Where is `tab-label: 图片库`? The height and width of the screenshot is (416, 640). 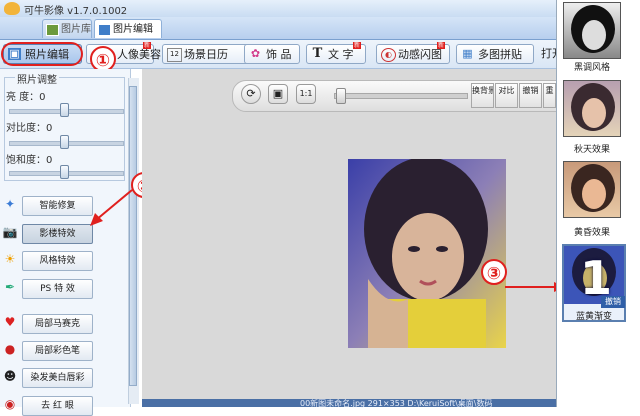
tab-label: 图片库 is located at coordinates (76, 29).